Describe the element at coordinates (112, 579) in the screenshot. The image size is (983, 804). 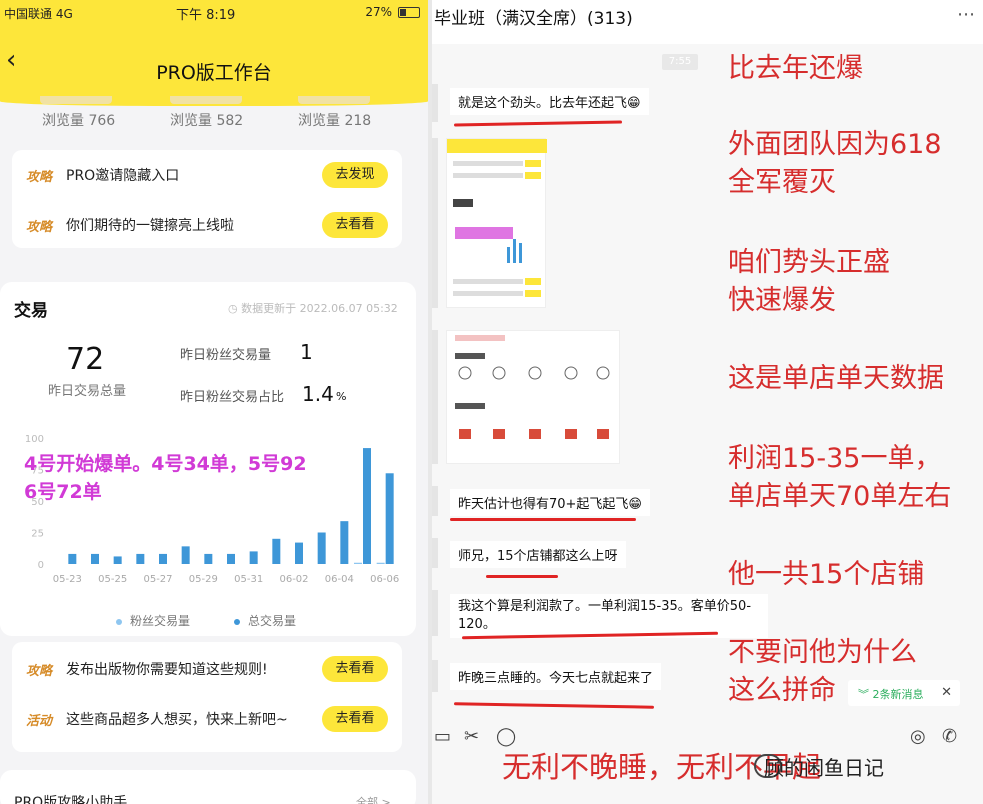
I see `x-tick-label: 05-25` at that location.